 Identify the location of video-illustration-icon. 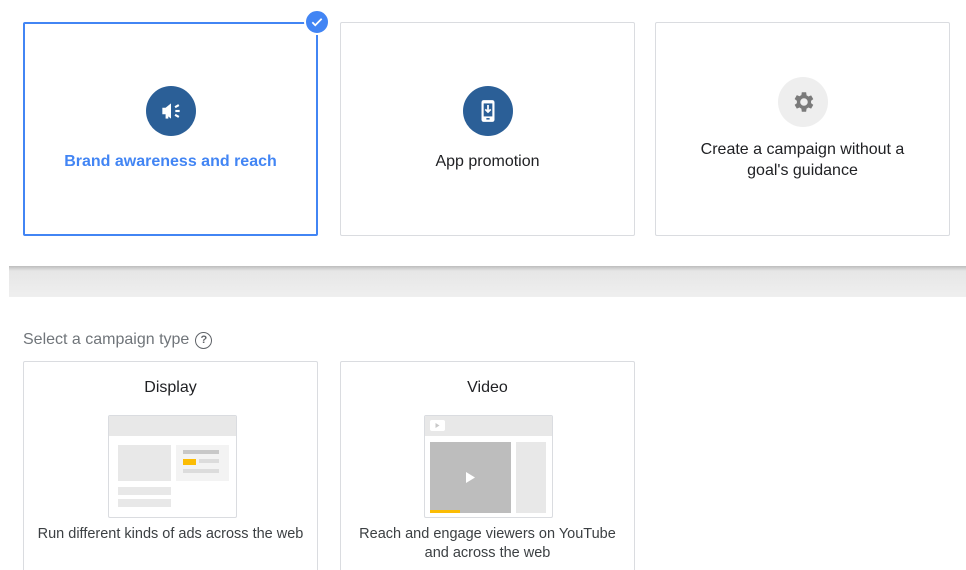
(488, 466).